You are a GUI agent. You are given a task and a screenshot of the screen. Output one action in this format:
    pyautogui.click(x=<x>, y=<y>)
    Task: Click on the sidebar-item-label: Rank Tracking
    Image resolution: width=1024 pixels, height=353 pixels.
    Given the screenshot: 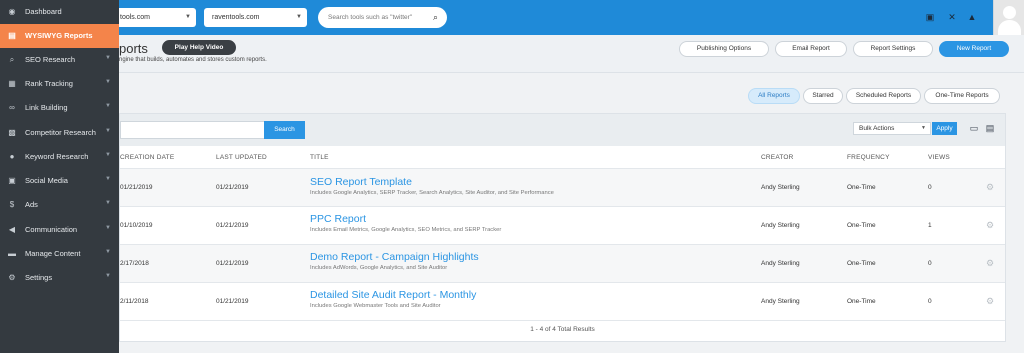 What is the action you would take?
    pyautogui.click(x=49, y=83)
    